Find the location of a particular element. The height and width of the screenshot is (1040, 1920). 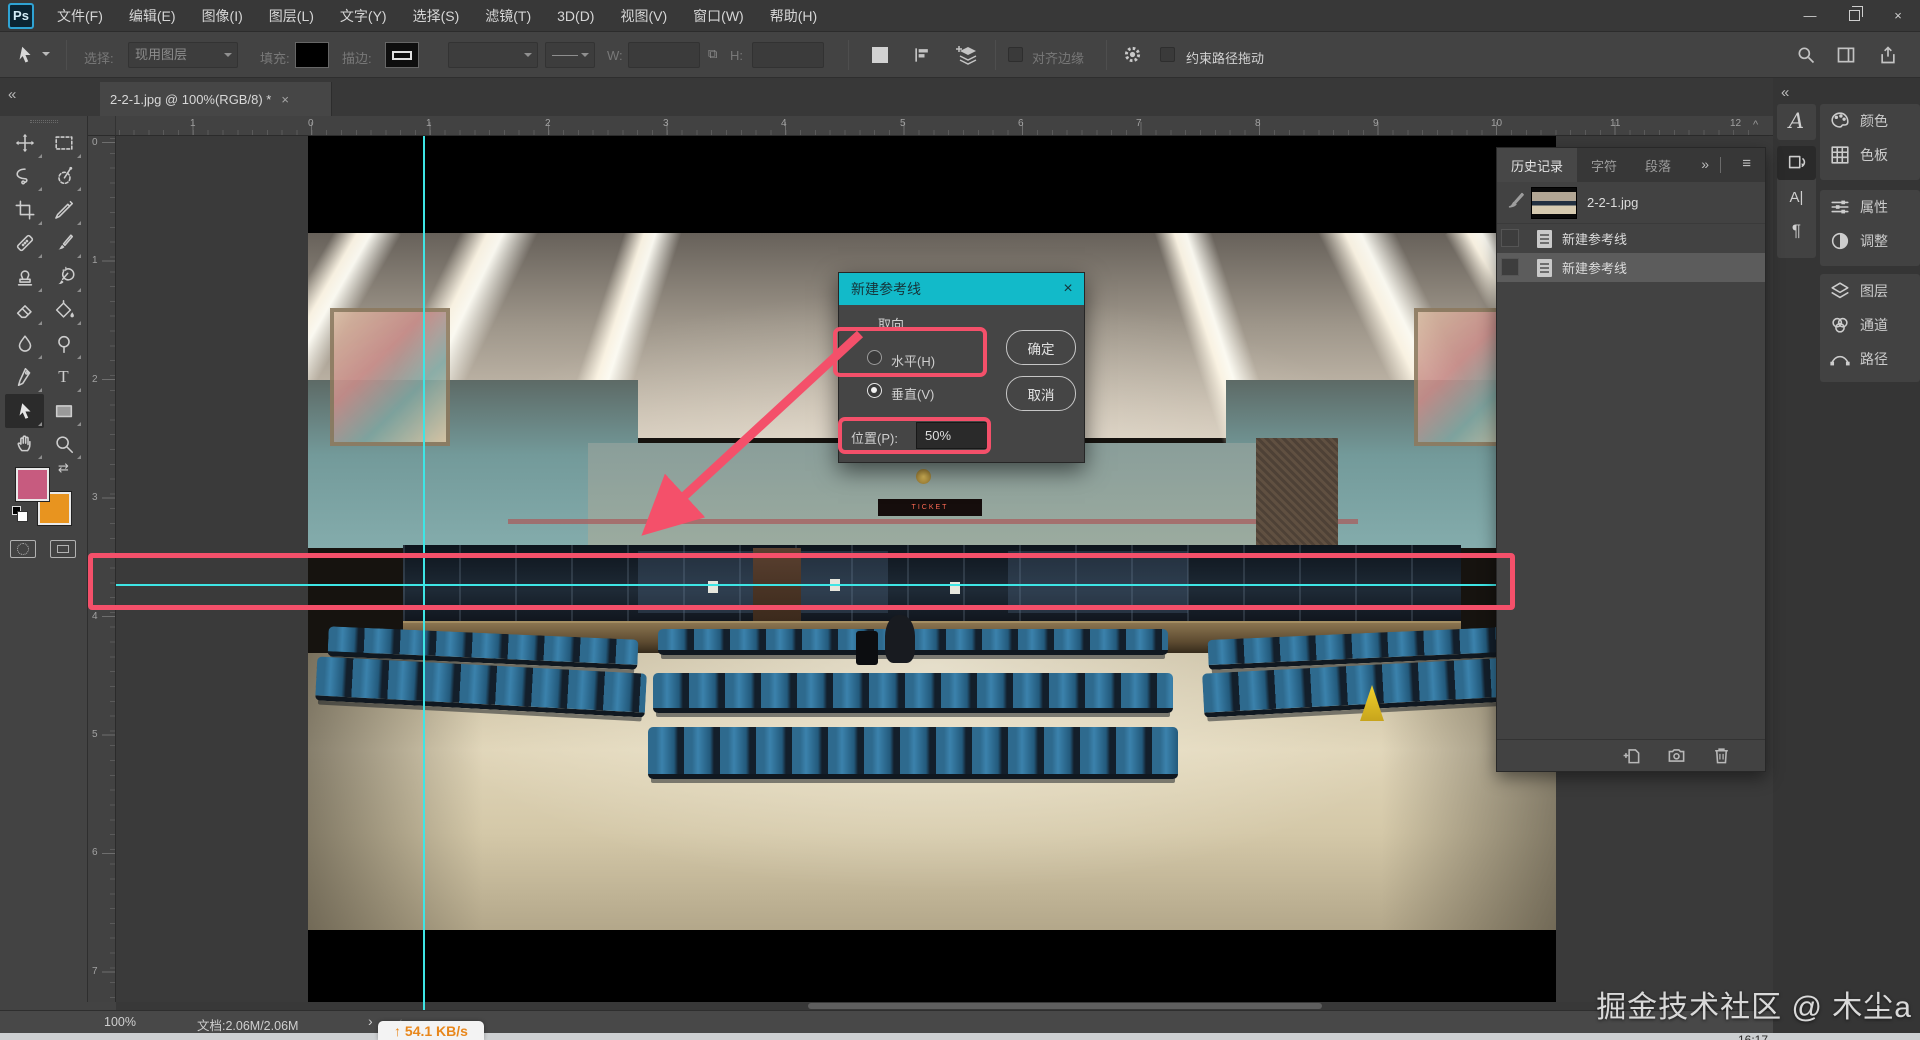

quick-mask-button is located at coordinates (23, 549).